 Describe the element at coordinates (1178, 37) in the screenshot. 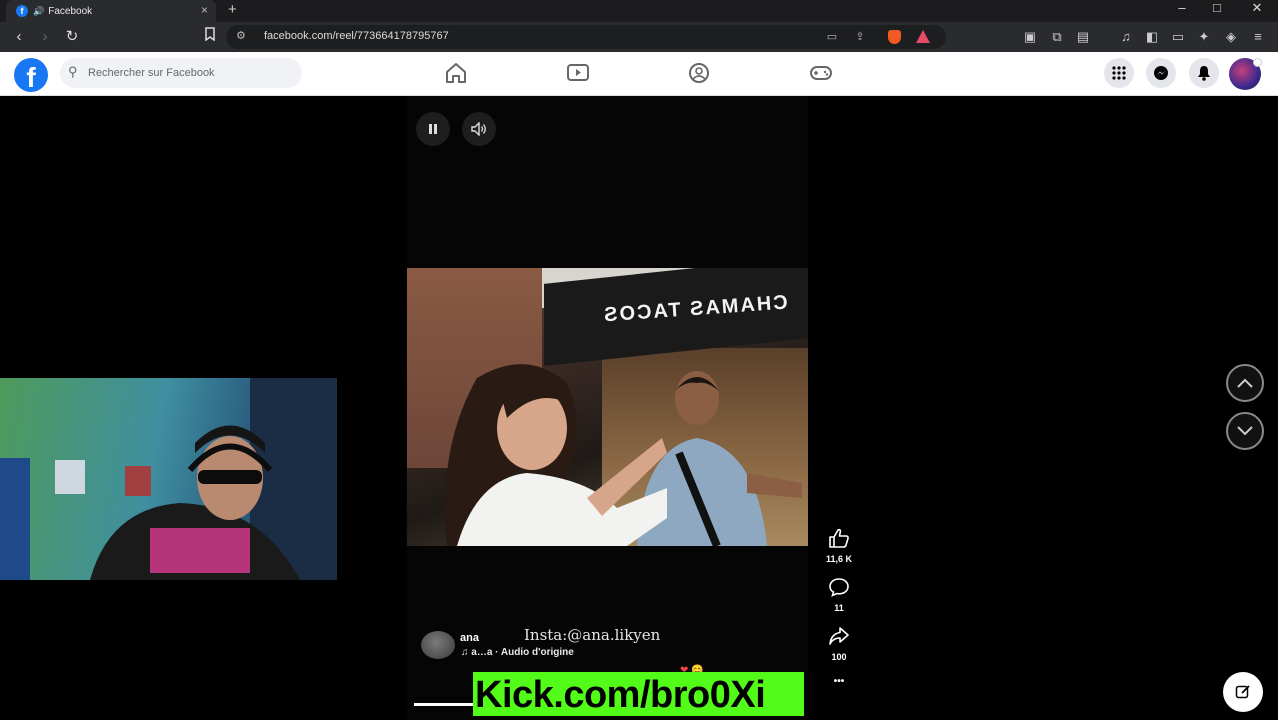

I see `wallet-icon: ▭` at that location.